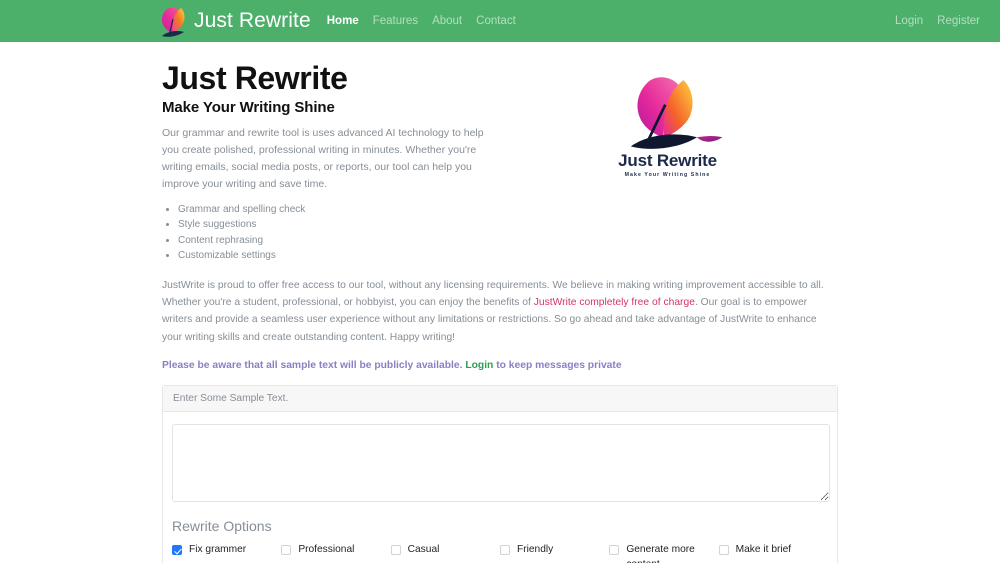 The width and height of the screenshot is (1000, 563). What do you see at coordinates (337, 241) in the screenshot?
I see `list-item: Content rephrasing` at bounding box center [337, 241].